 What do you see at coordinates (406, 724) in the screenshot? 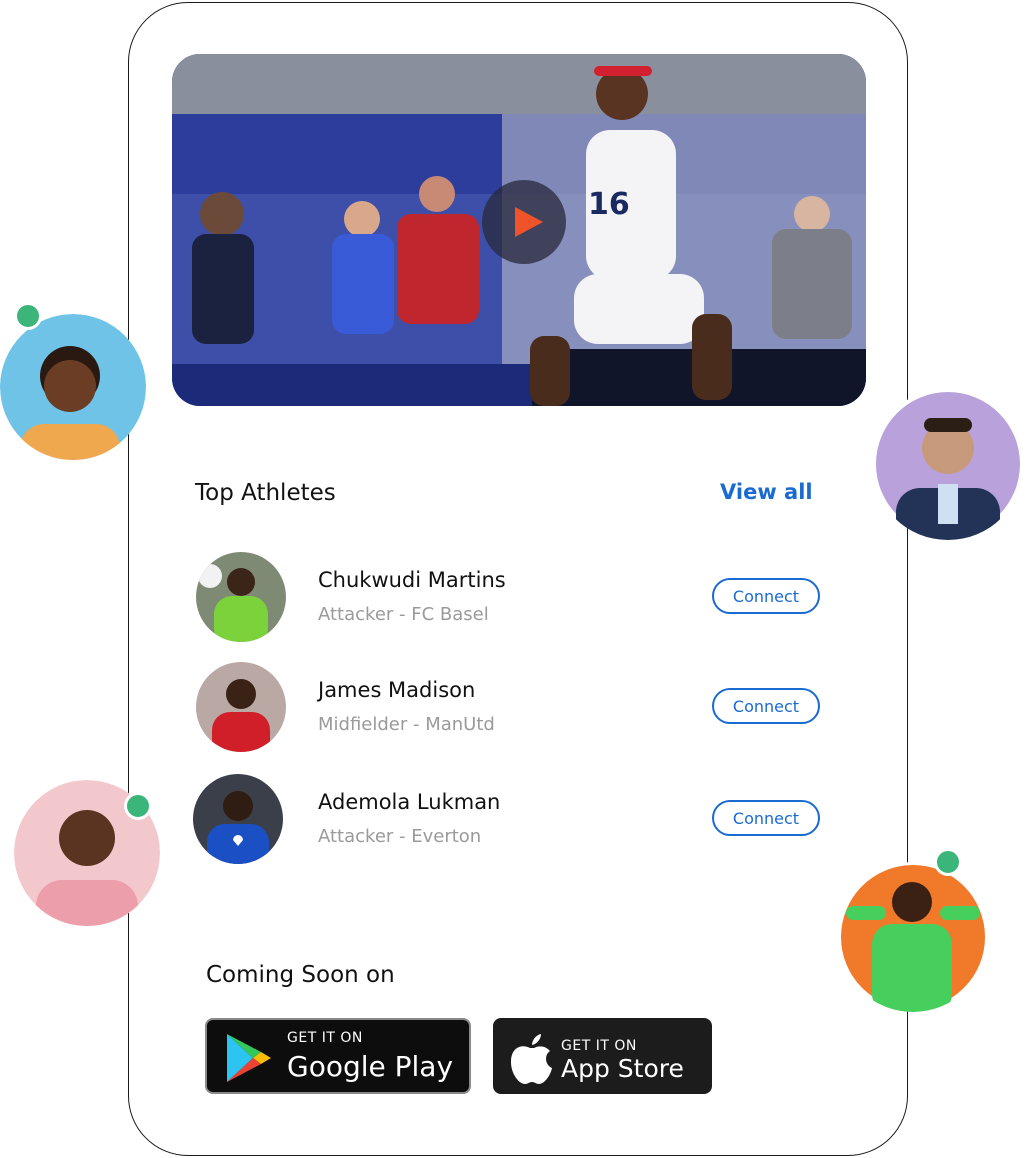
I see `athlete-role: Midfielder - ManUtd` at bounding box center [406, 724].